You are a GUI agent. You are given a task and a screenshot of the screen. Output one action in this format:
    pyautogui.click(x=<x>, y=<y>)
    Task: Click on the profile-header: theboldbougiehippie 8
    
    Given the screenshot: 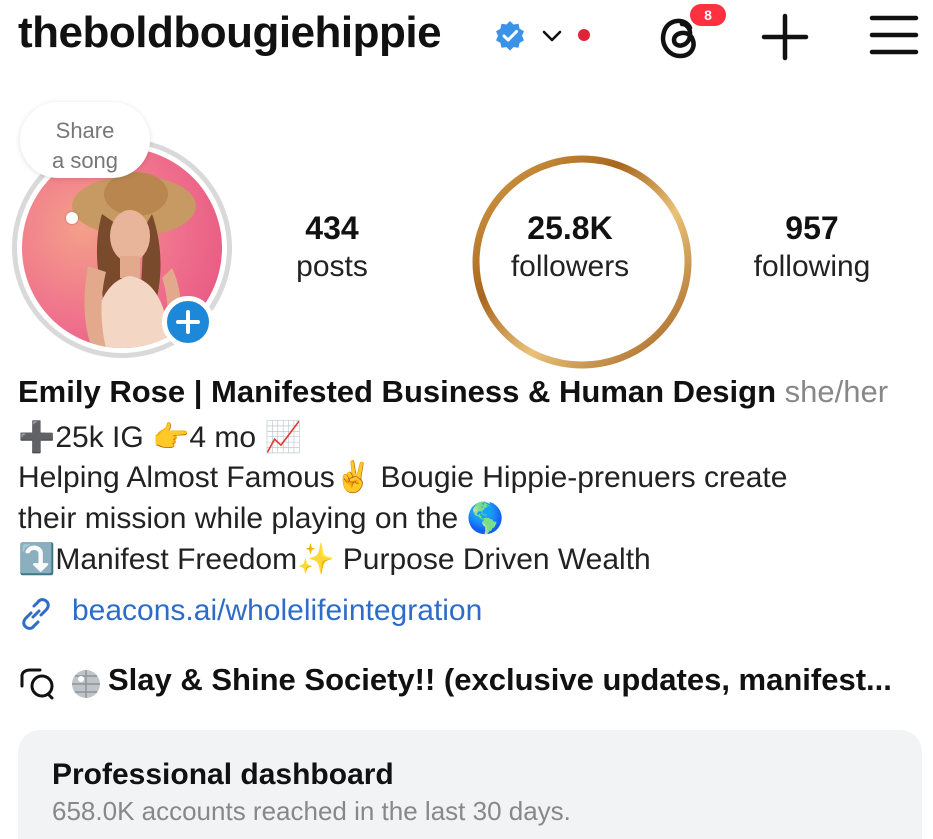 What is the action you would take?
    pyautogui.click(x=466, y=40)
    